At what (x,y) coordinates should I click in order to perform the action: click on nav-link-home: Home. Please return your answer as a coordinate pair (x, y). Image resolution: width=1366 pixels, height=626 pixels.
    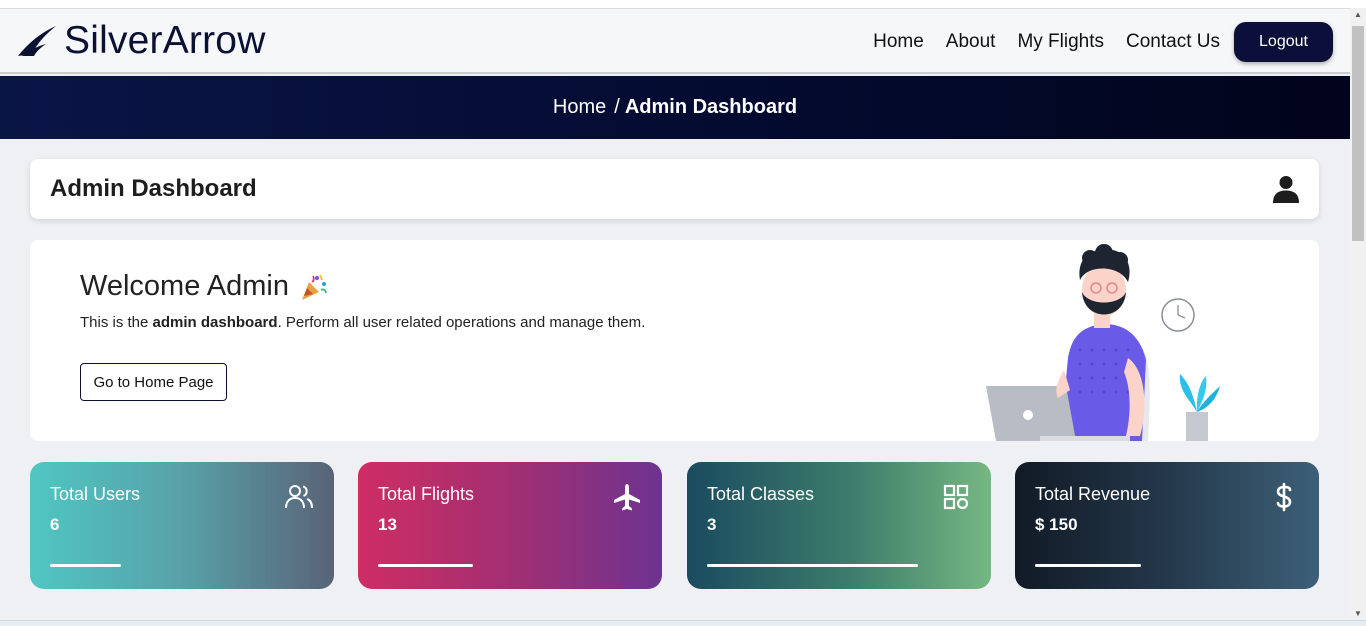
    Looking at the image, I should click on (898, 42).